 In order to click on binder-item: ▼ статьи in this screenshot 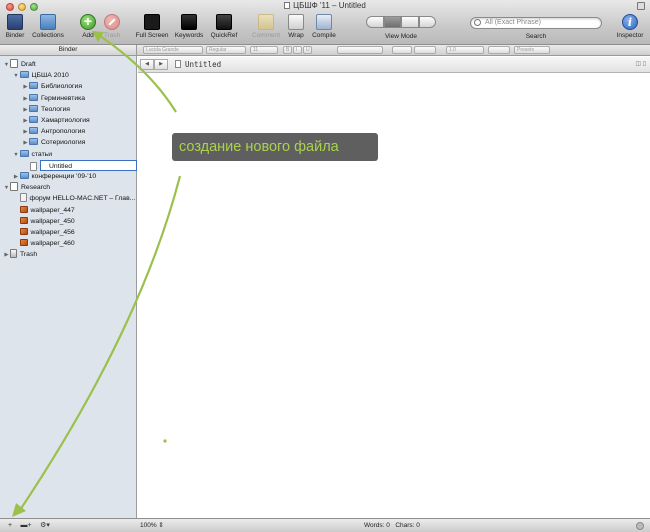, I will do `click(33, 155)`.